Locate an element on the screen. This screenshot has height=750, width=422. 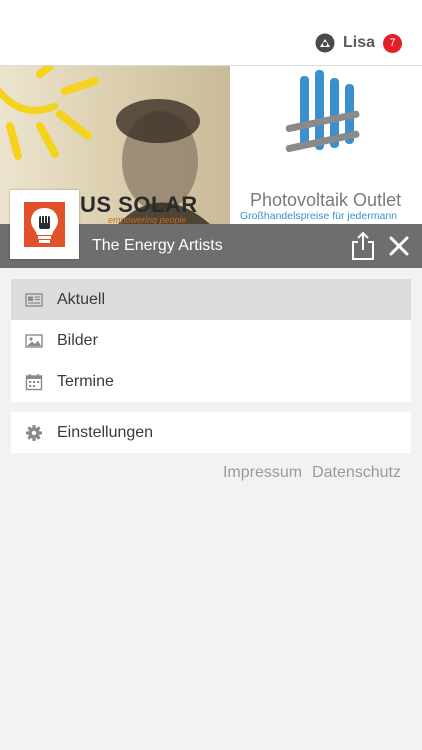
banner-outlet-name: Photovoltaik Outlet is located at coordinates (326, 200).